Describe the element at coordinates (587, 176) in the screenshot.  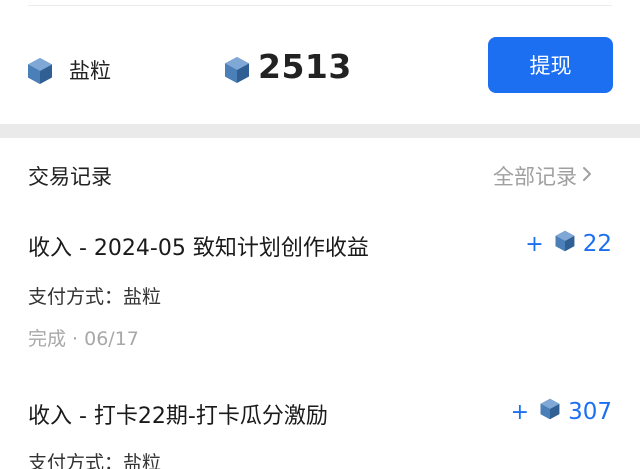
I see `chevron-right-icon` at that location.